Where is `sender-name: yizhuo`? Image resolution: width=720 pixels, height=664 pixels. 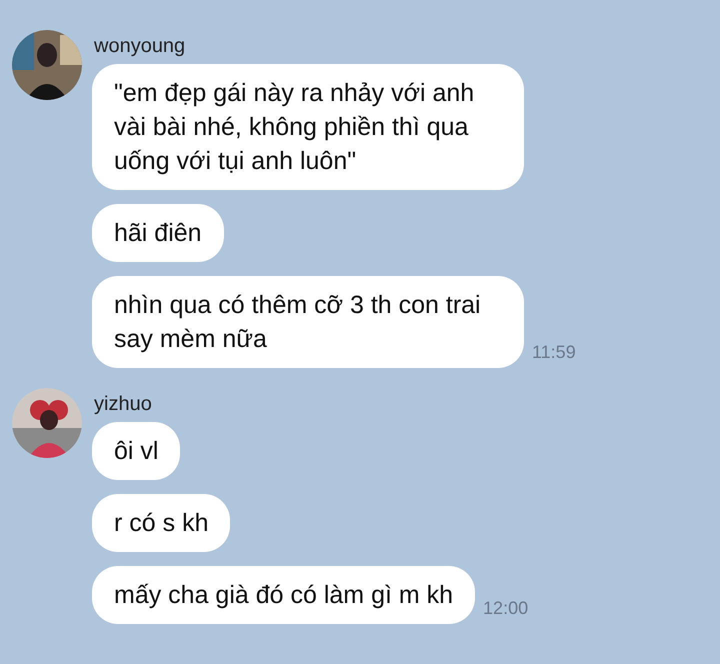
sender-name: yizhuo is located at coordinates (123, 404).